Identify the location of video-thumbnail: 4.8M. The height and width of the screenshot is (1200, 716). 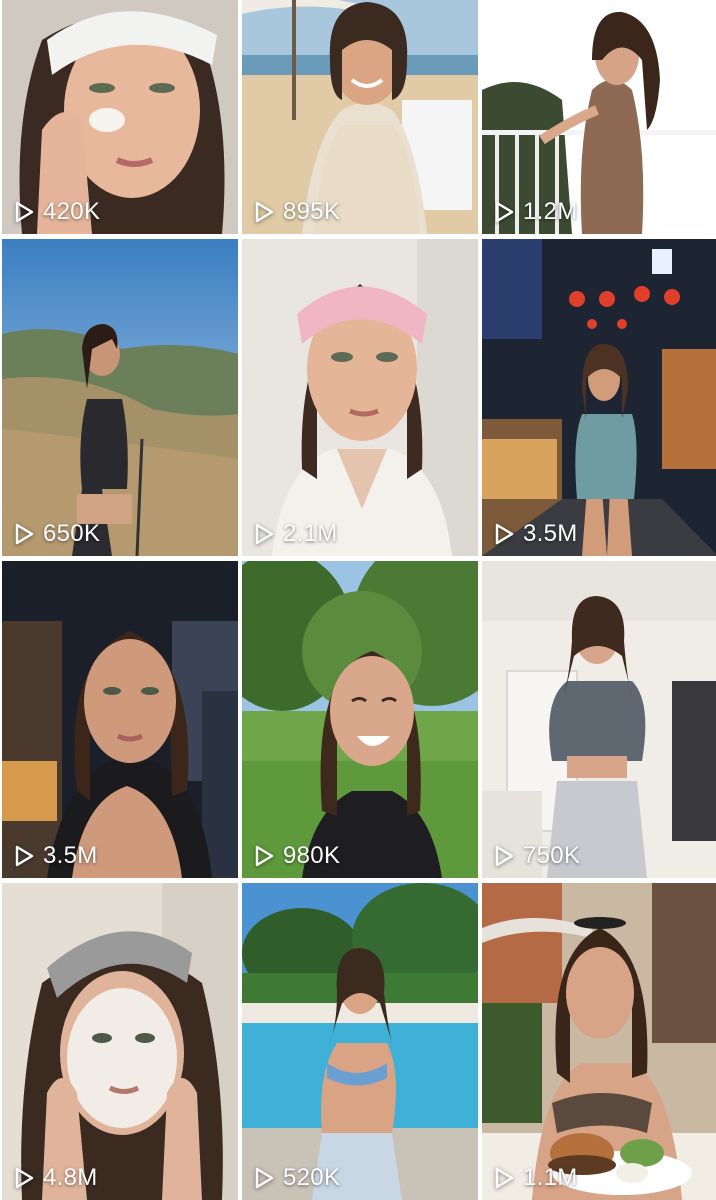
(120, 1041).